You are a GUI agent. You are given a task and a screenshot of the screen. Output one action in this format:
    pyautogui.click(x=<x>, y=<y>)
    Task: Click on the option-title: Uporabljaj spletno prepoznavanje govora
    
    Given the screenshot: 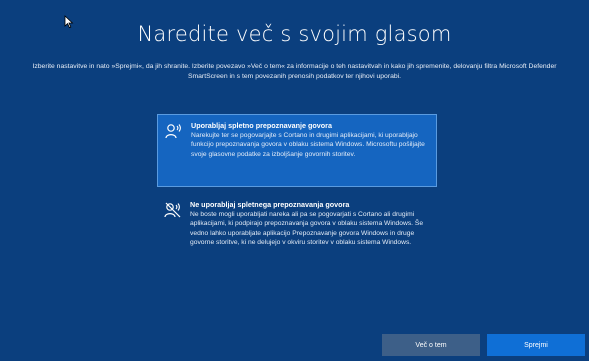 What is the action you would take?
    pyautogui.click(x=261, y=125)
    